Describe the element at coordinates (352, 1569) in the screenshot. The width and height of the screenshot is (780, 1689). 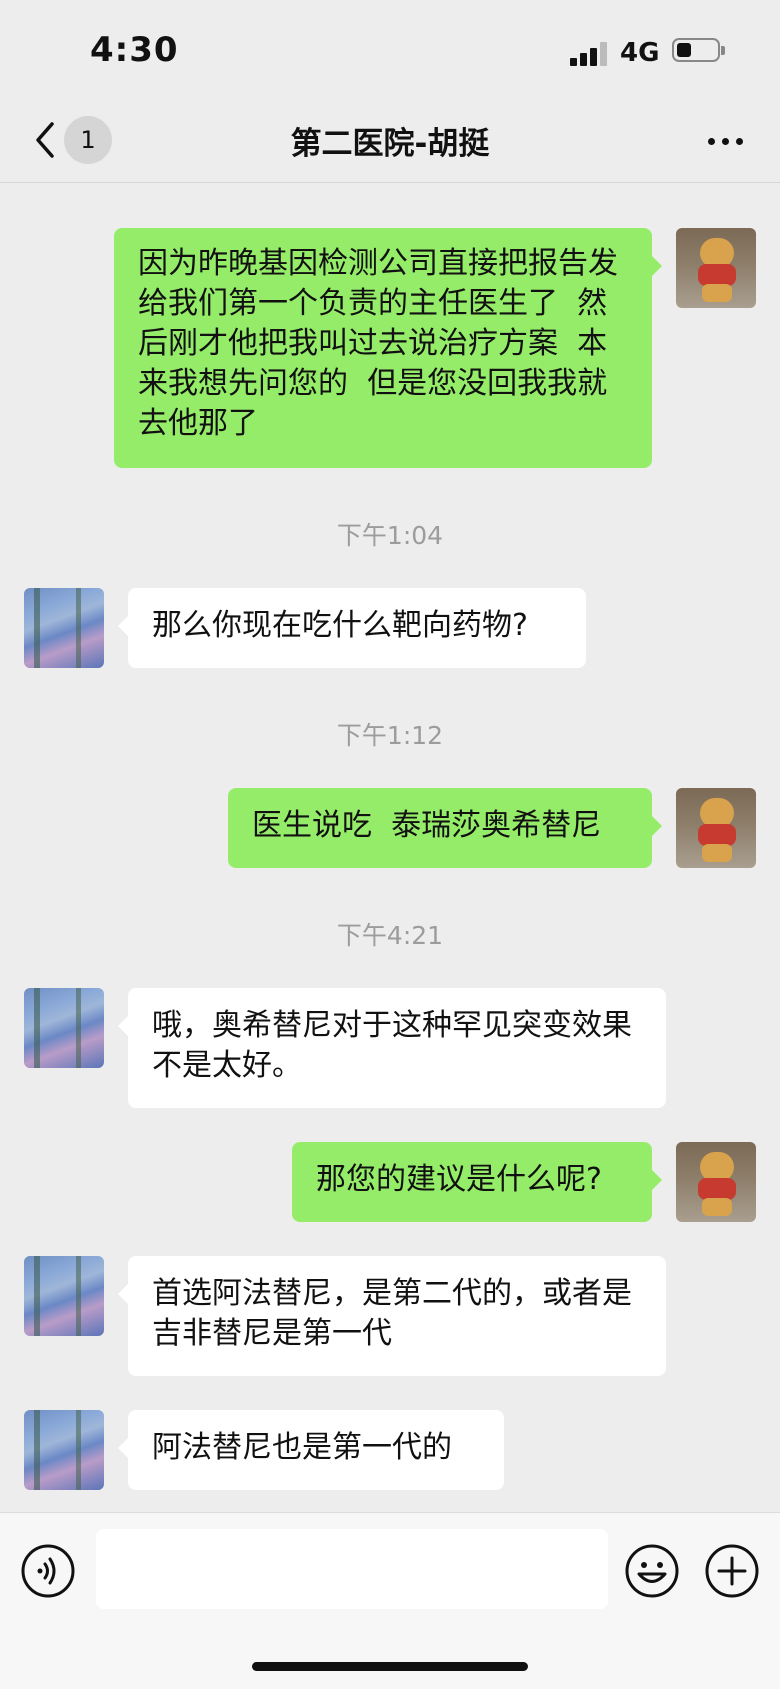
I see `message-input` at that location.